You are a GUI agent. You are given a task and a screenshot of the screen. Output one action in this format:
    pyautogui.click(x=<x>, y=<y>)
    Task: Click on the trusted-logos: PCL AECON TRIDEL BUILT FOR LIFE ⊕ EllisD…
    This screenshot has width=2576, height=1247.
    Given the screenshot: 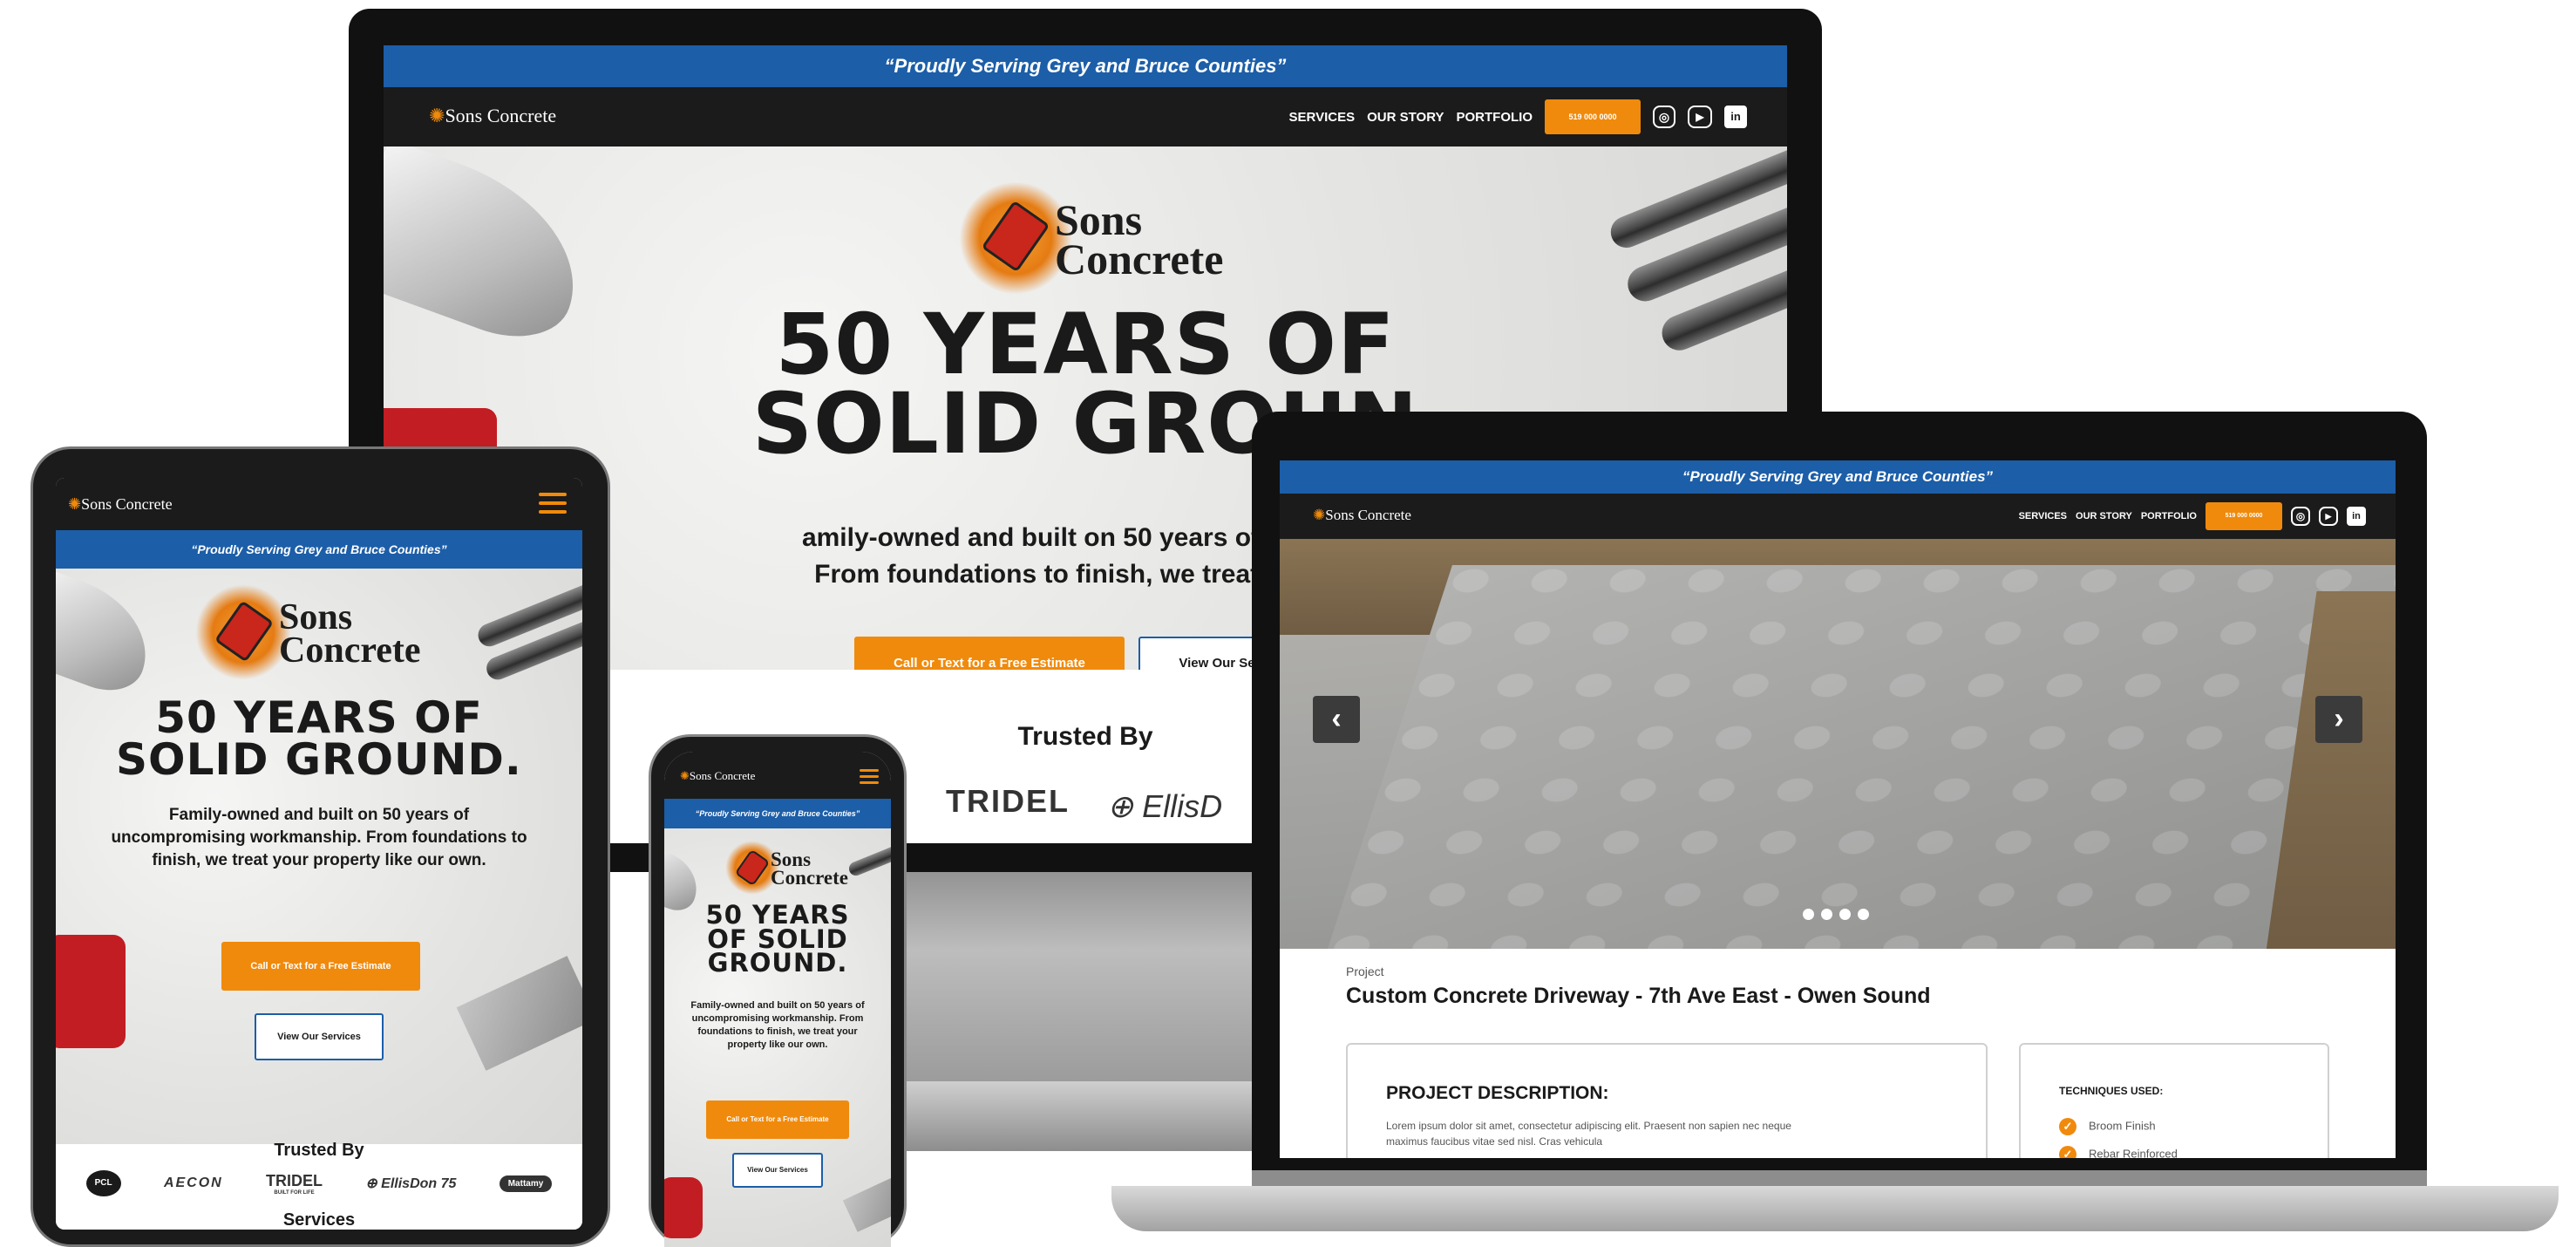 What is the action you would take?
    pyautogui.click(x=319, y=1183)
    